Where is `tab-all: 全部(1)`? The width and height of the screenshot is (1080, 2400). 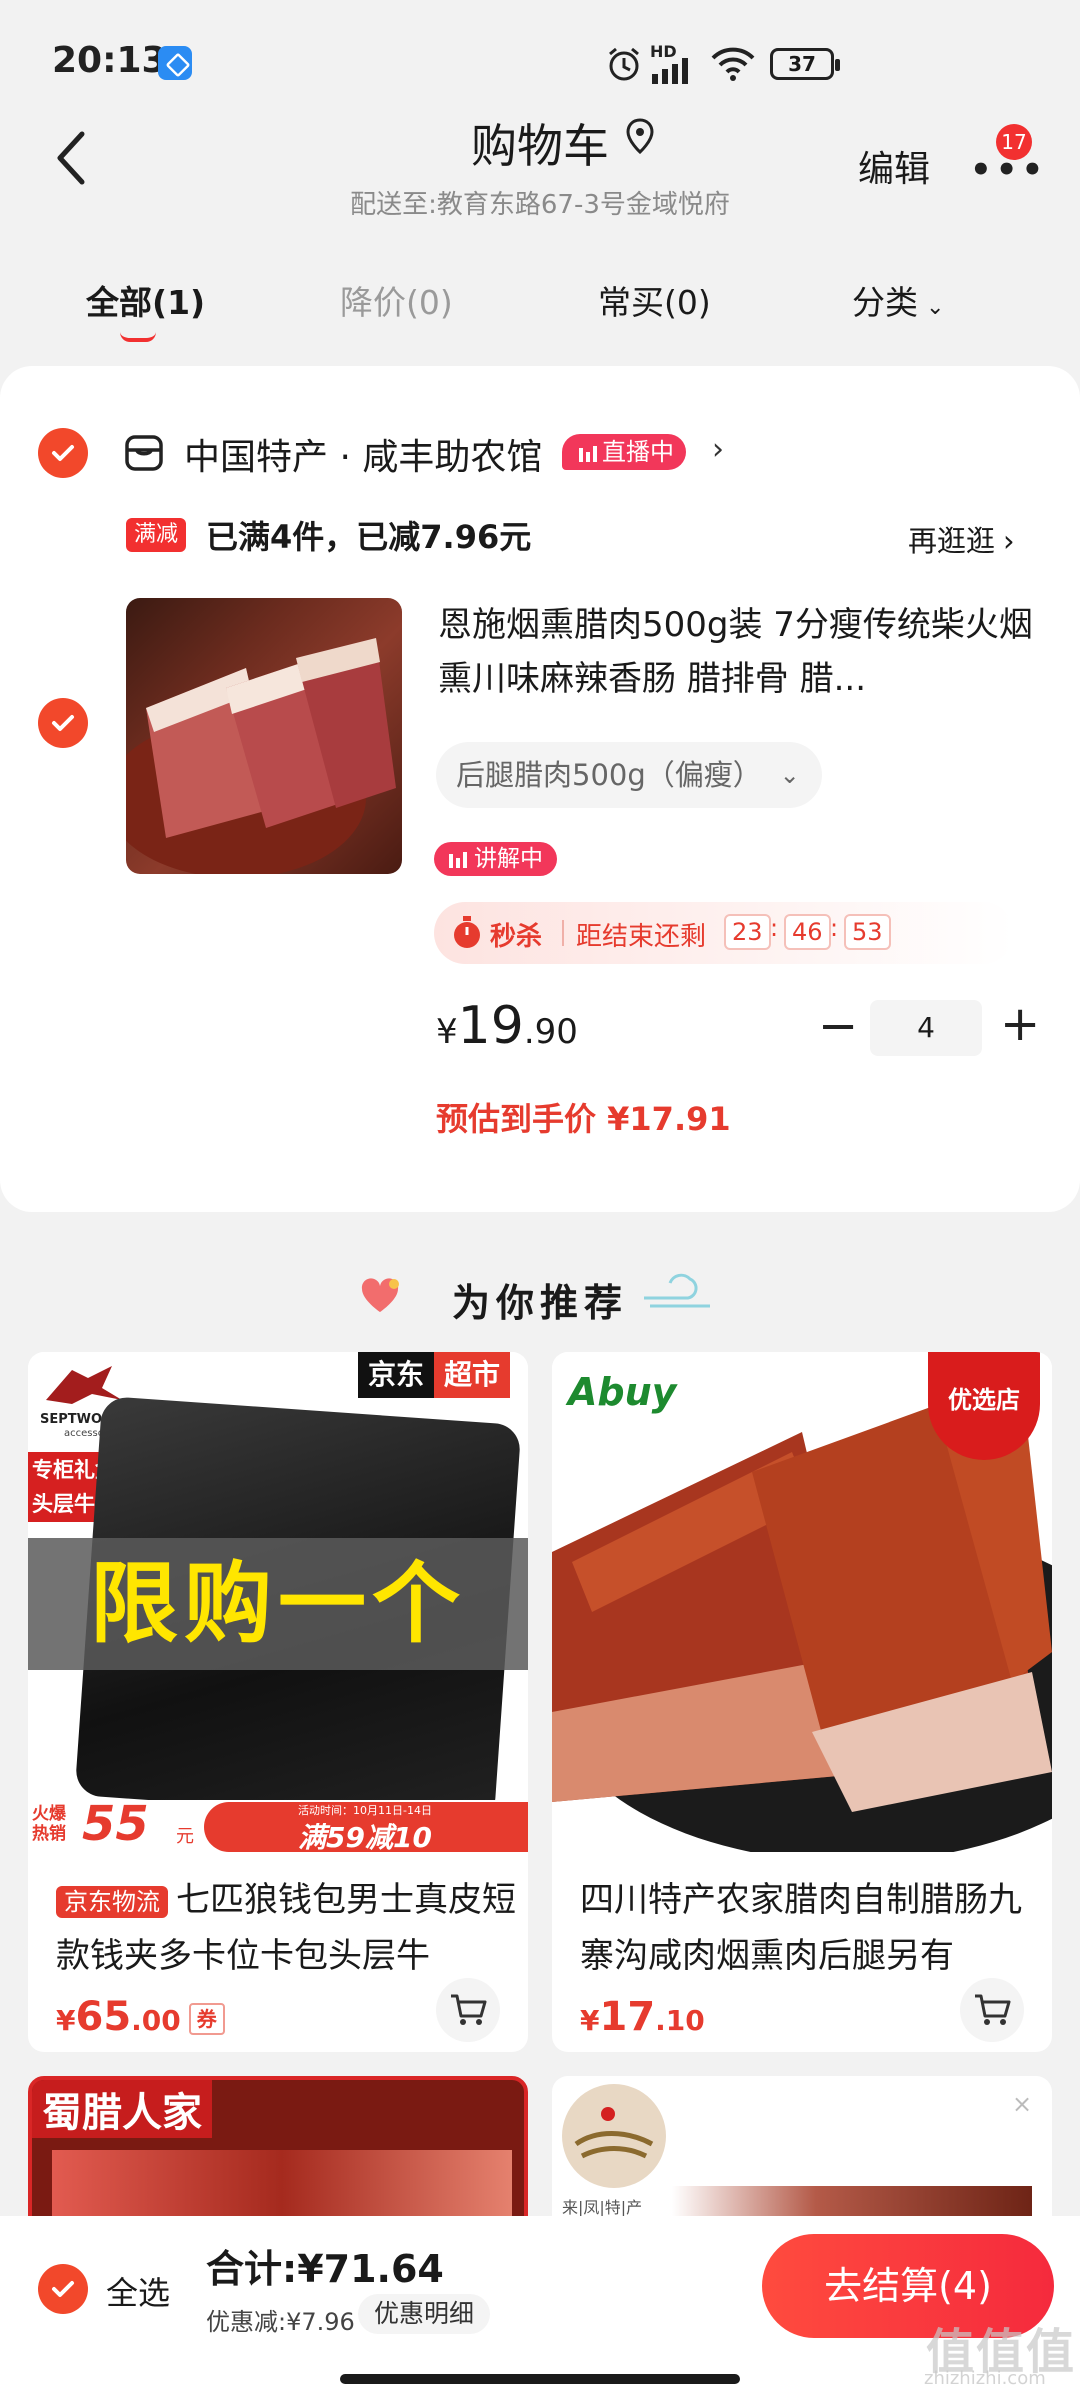 tab-all: 全部(1) is located at coordinates (145, 300).